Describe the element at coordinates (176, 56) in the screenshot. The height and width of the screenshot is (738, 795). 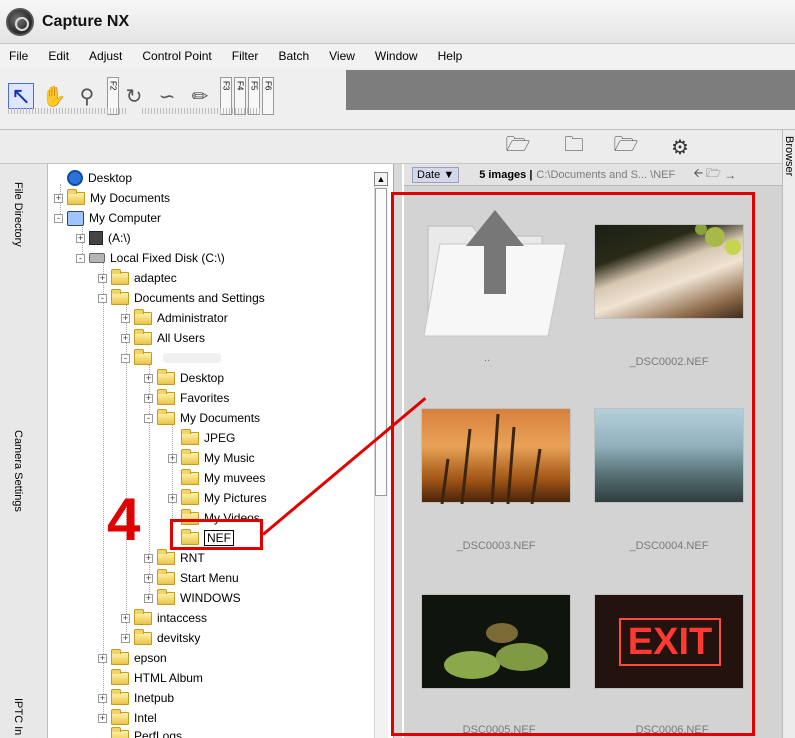
I see `menu-control-point: Control Point` at that location.